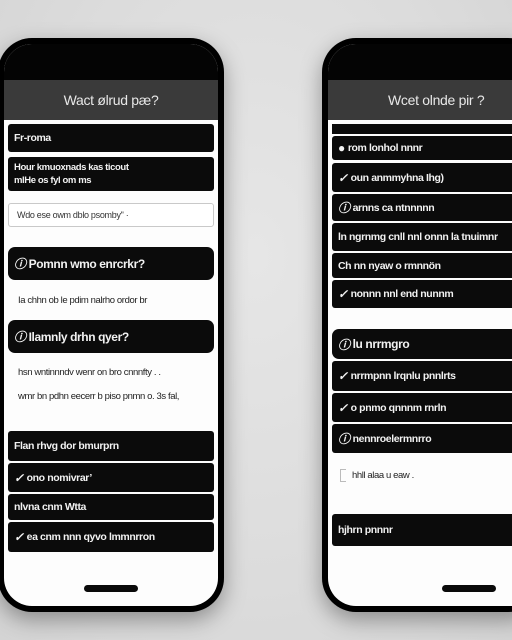  I want to click on list-item: Ch nn nyaw o rmnnön, so click(422, 265).